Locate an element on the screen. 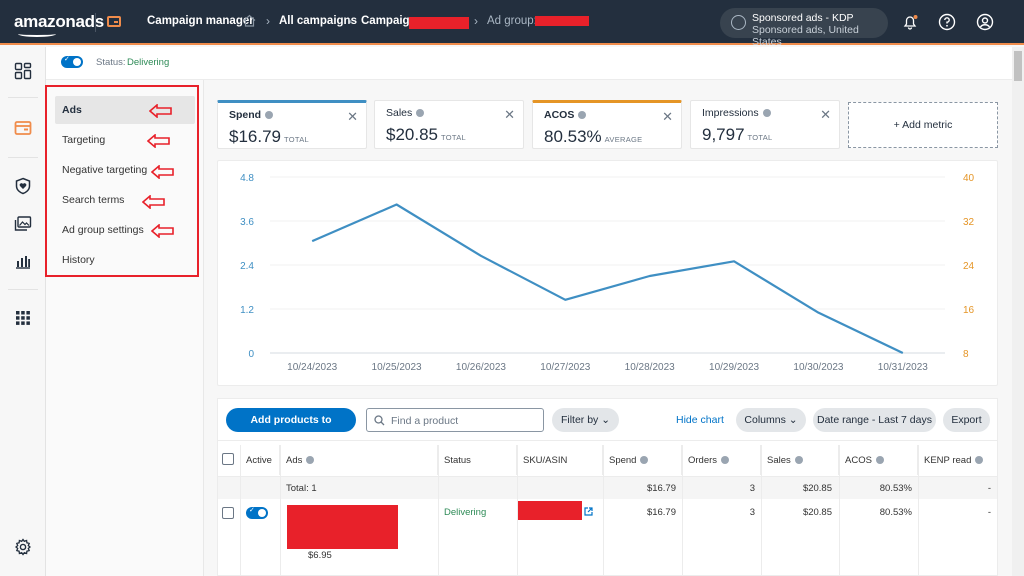 The width and height of the screenshot is (1024, 576). breadcrumb-ad-group: Ad group: is located at coordinates (512, 21).